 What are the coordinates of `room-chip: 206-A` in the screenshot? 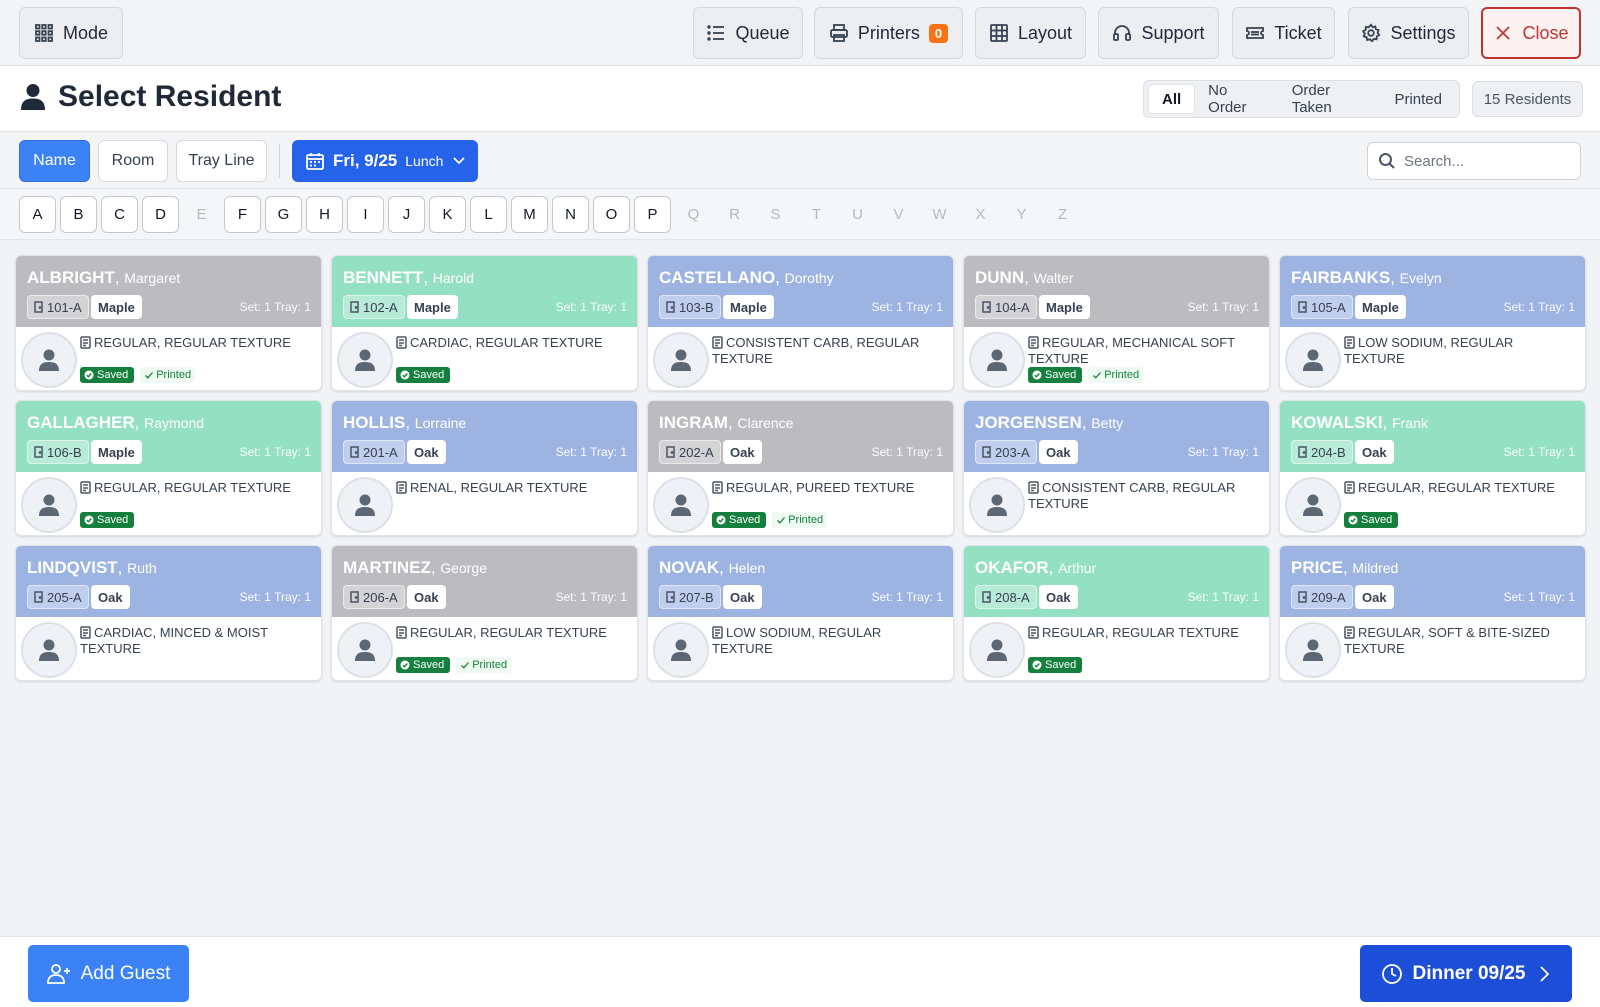 It's located at (374, 597).